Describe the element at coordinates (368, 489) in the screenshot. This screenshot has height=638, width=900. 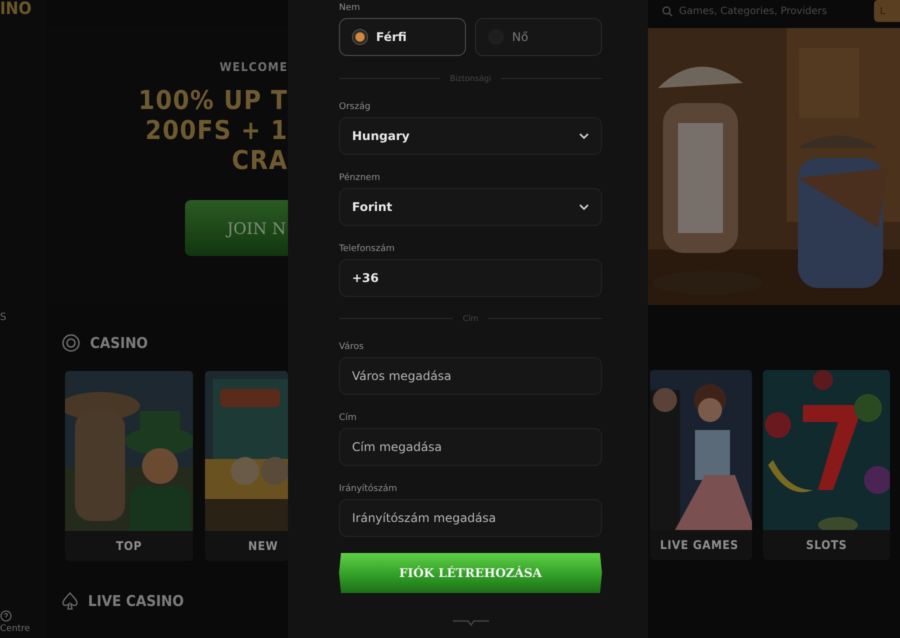
I see `field-label: Irányítószám` at that location.